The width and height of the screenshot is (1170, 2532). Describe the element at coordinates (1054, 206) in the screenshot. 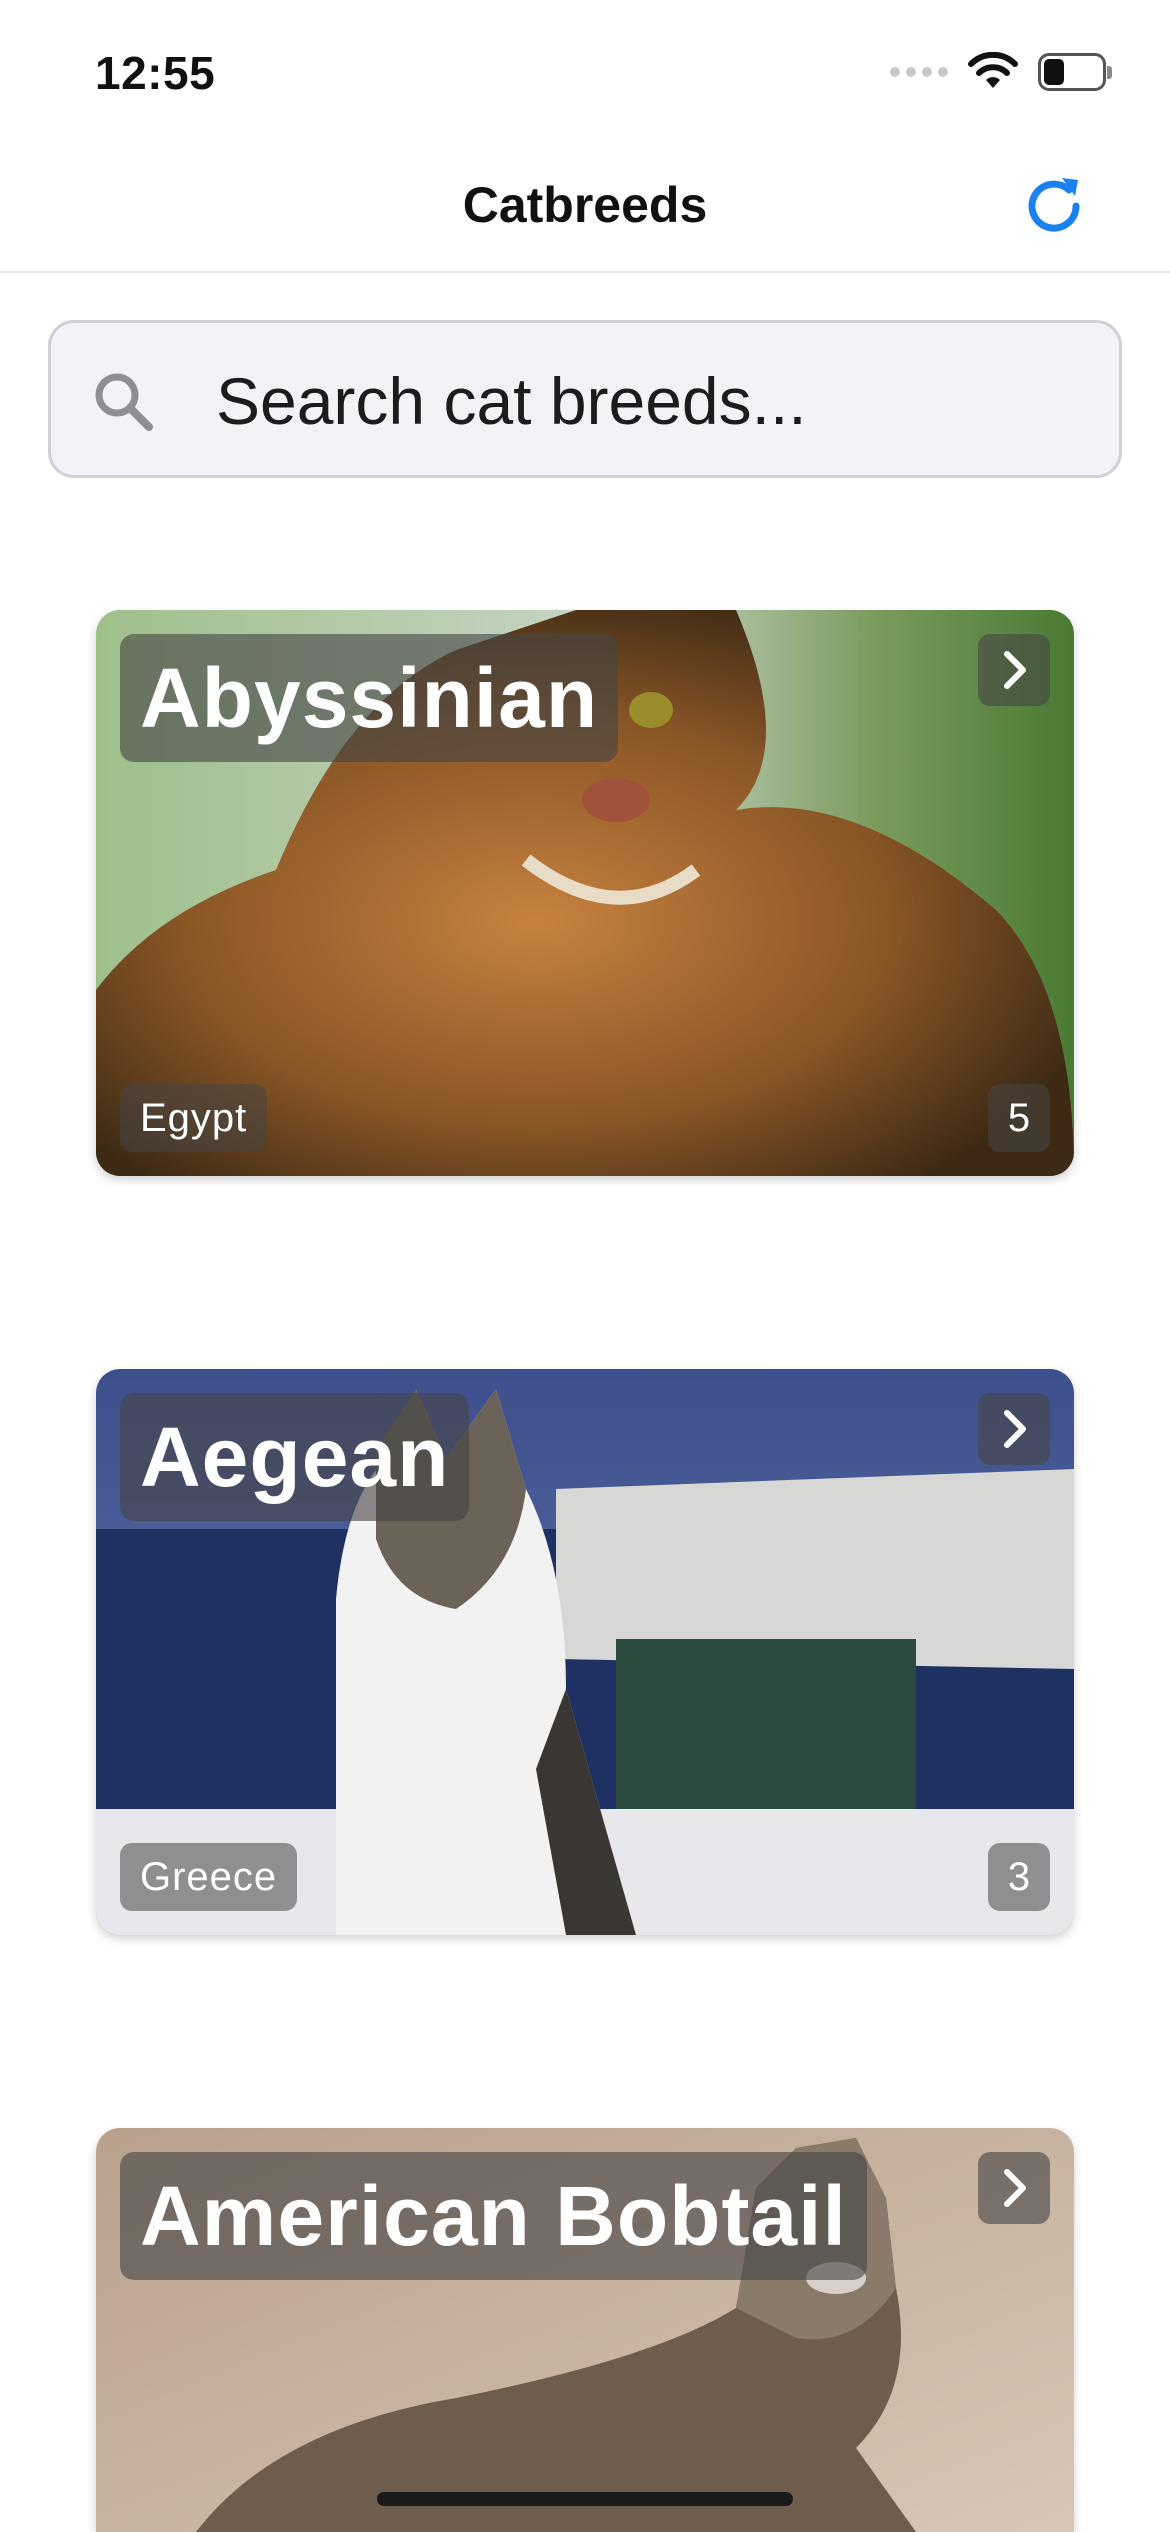

I see `refresh-icon` at that location.